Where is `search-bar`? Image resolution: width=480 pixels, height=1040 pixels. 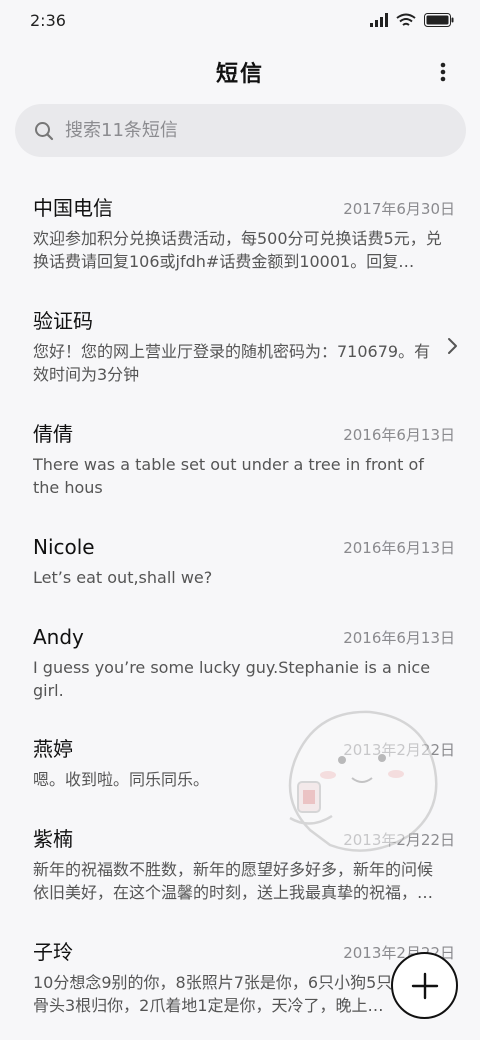 search-bar is located at coordinates (240, 130).